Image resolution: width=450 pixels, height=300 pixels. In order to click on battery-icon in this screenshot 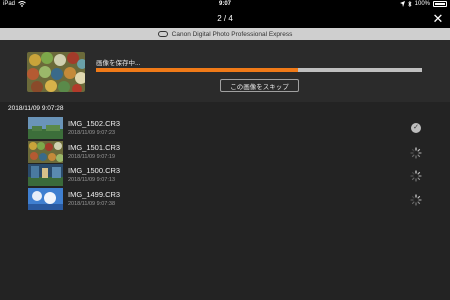, I will do `click(440, 4)`.